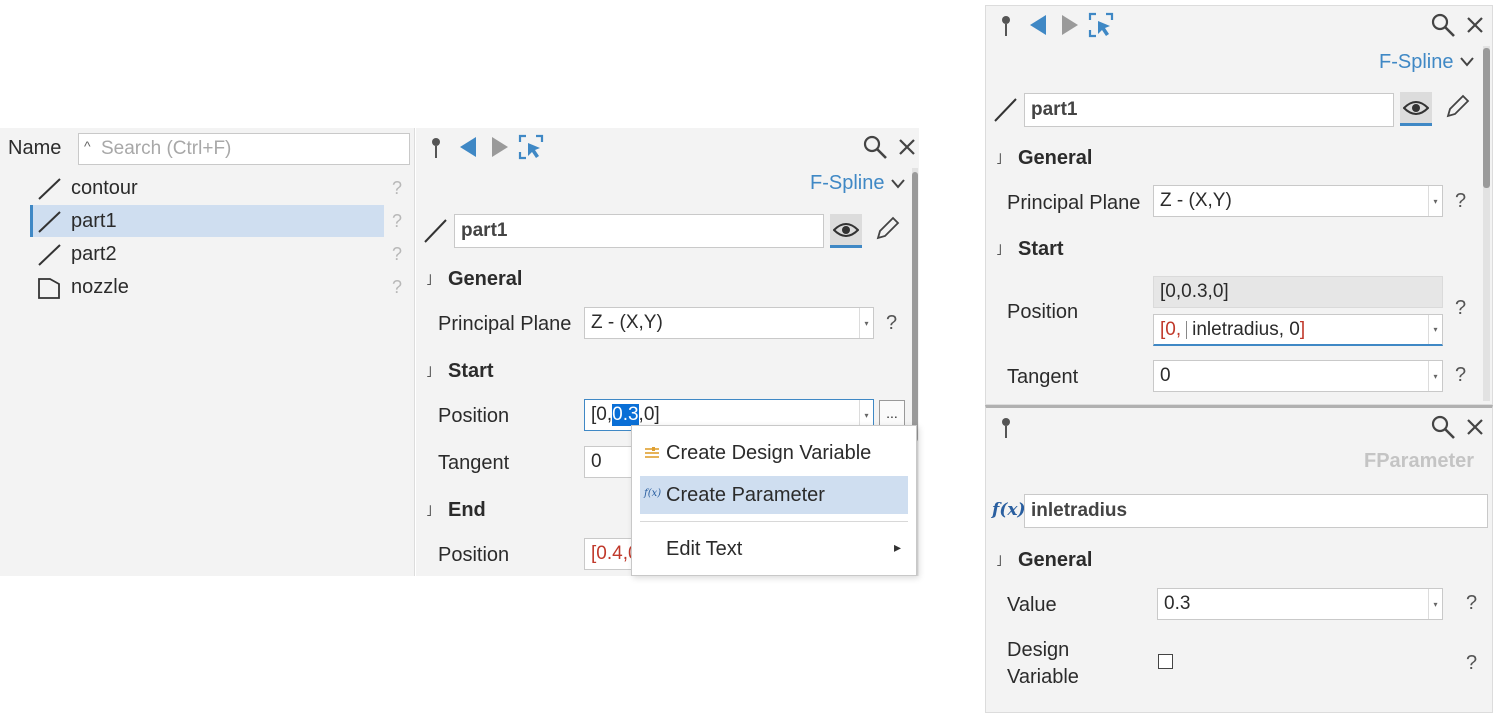 The height and width of the screenshot is (713, 1500). Describe the element at coordinates (1298, 292) in the screenshot. I see `position-readonly-display: [0,0.3,0]` at that location.